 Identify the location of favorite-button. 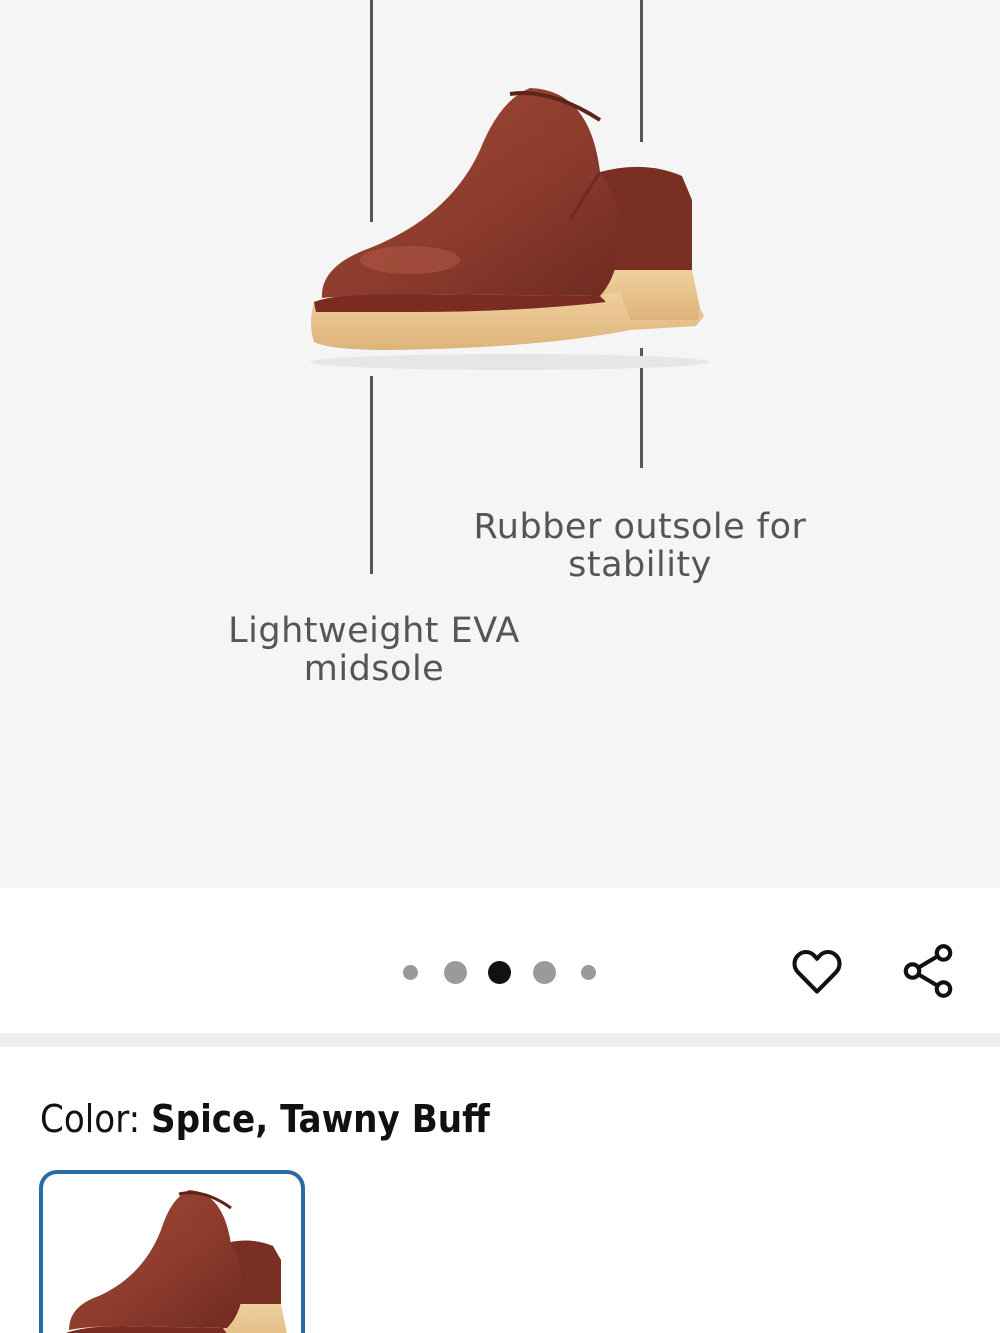
(817, 971).